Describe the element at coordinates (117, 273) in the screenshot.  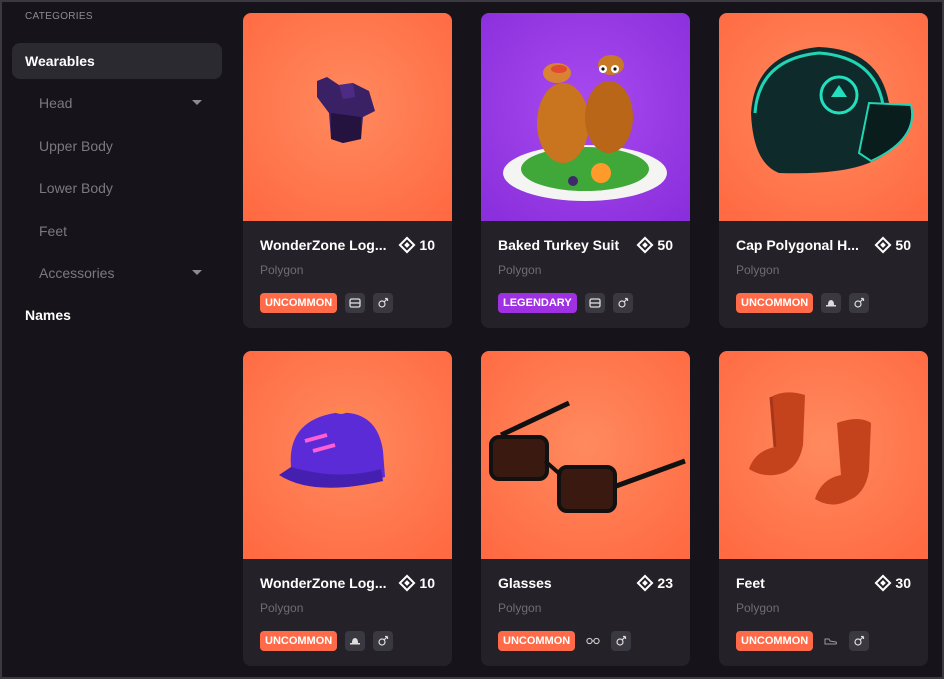
I see `sidebar-item-accessories: Accessories` at that location.